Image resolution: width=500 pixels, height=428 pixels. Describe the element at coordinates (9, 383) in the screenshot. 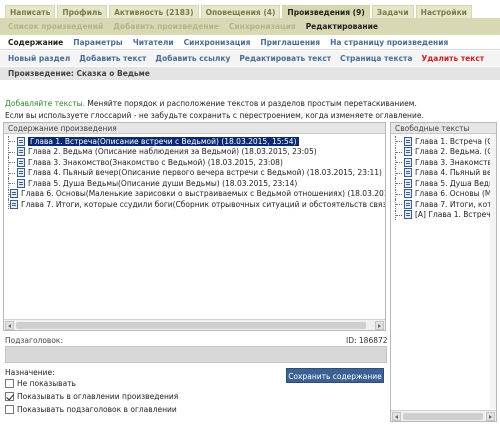

I see `checkbox-hide` at that location.